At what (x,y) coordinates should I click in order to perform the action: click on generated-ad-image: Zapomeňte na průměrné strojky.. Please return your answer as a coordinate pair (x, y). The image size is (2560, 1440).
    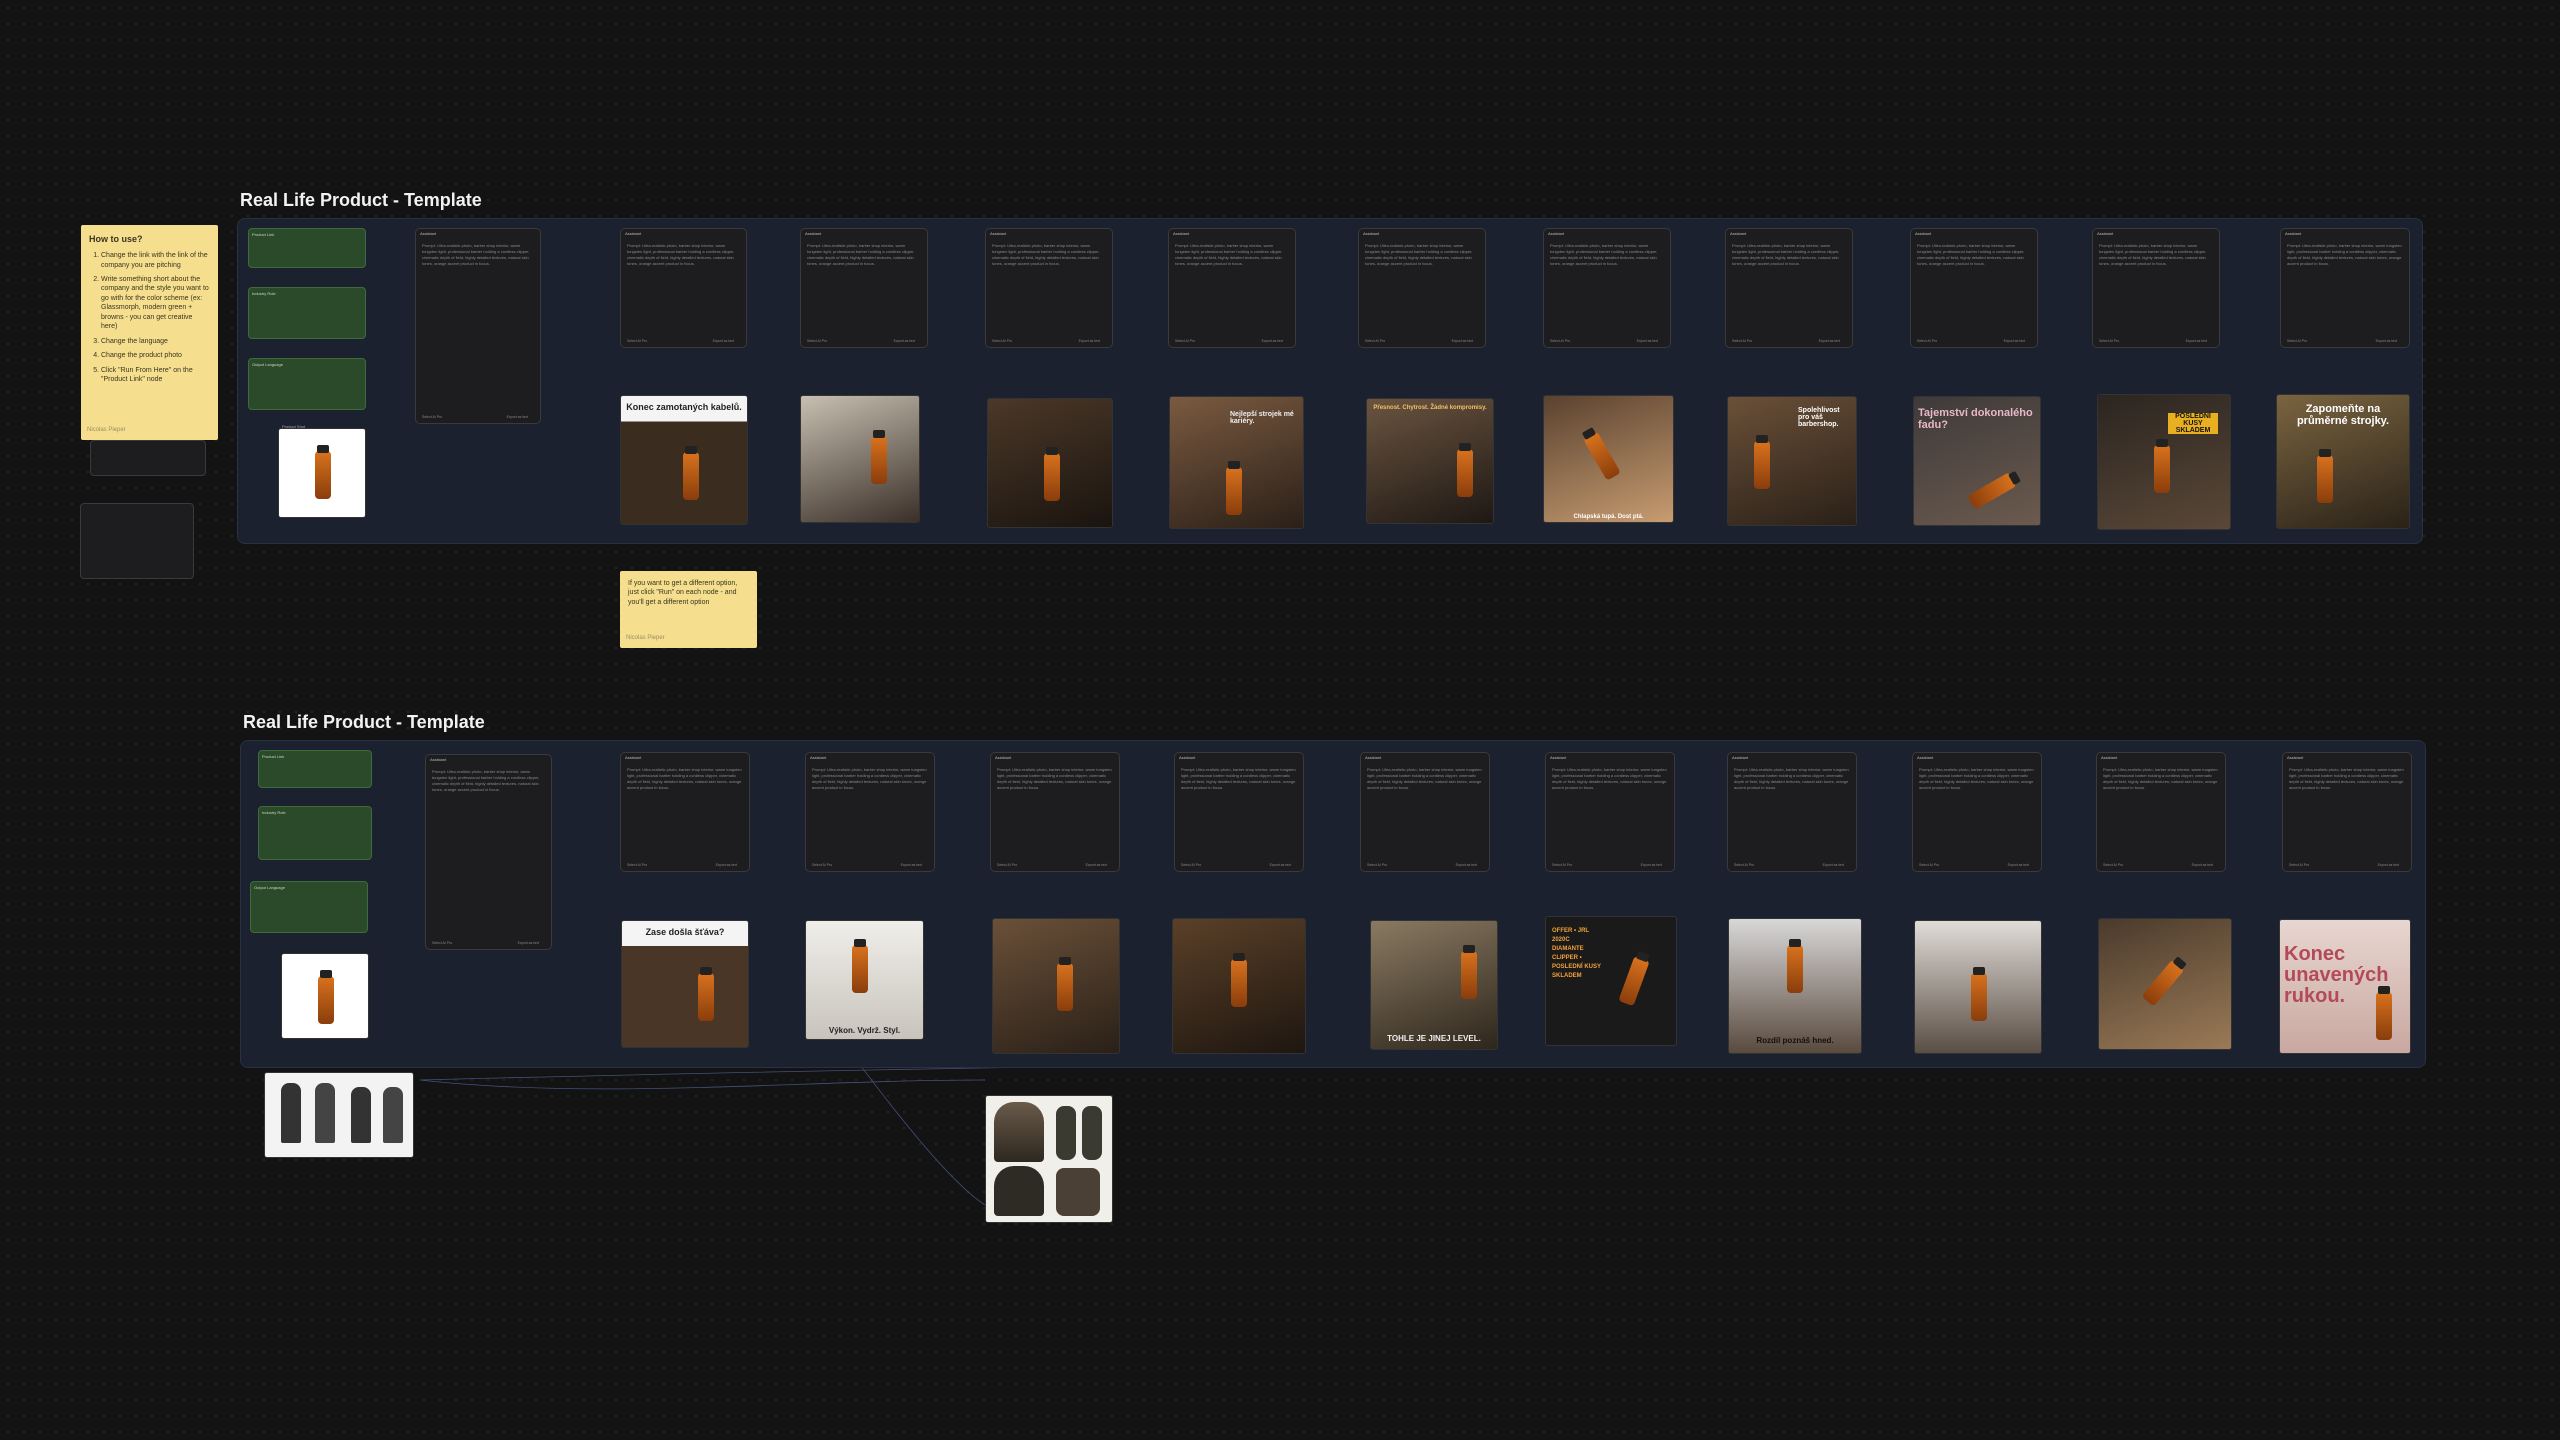
    Looking at the image, I should click on (2343, 461).